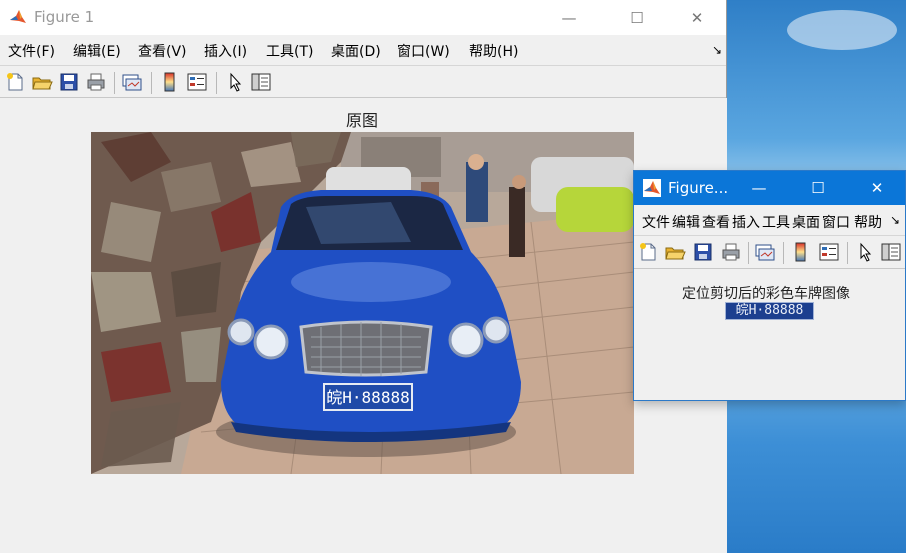  Describe the element at coordinates (686, 222) in the screenshot. I see `menu-edit: 编辑` at that location.